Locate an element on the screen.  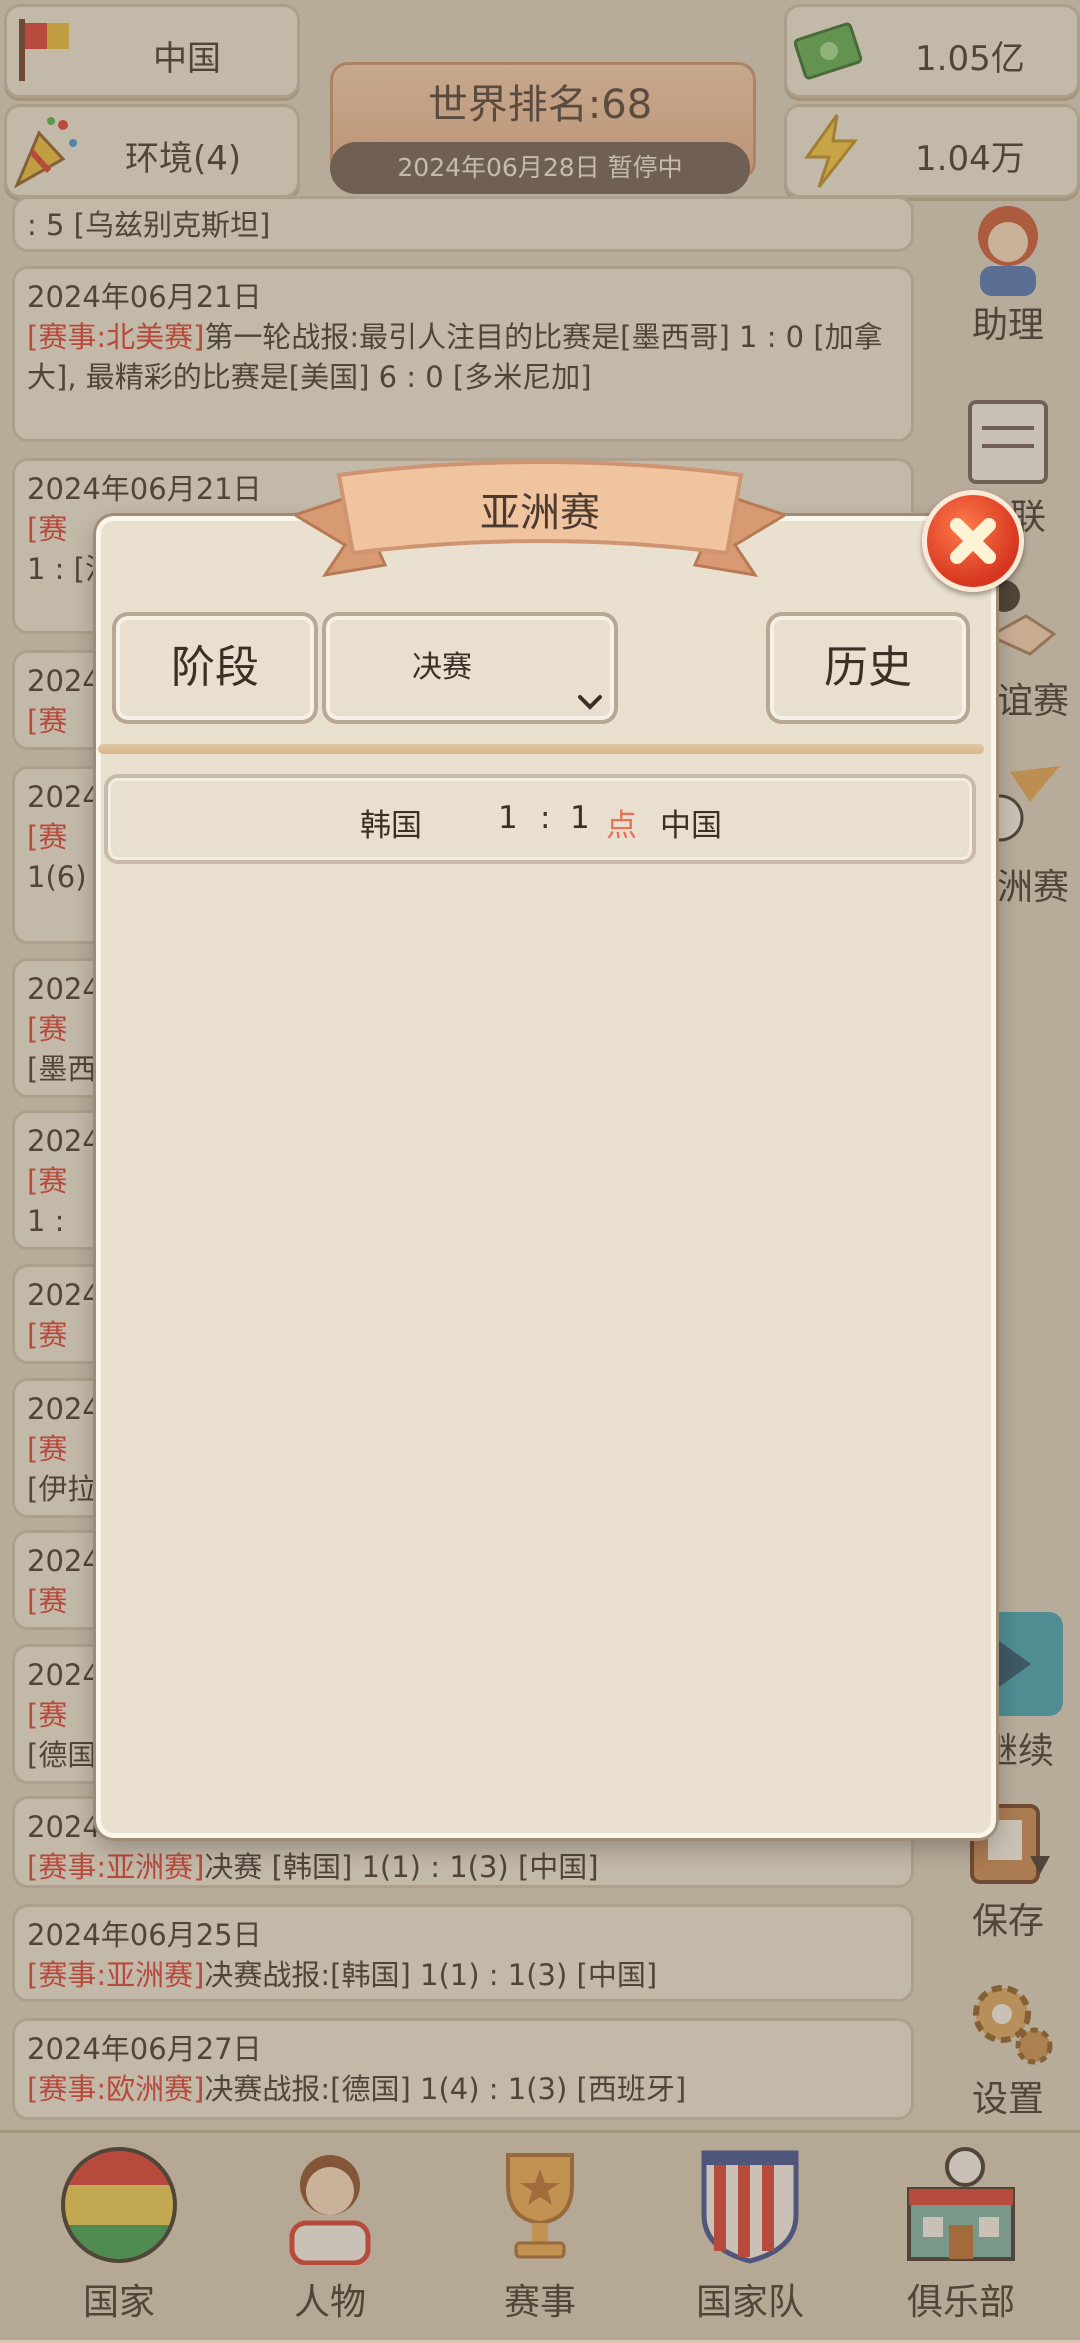
close-button is located at coordinates (973, 541).